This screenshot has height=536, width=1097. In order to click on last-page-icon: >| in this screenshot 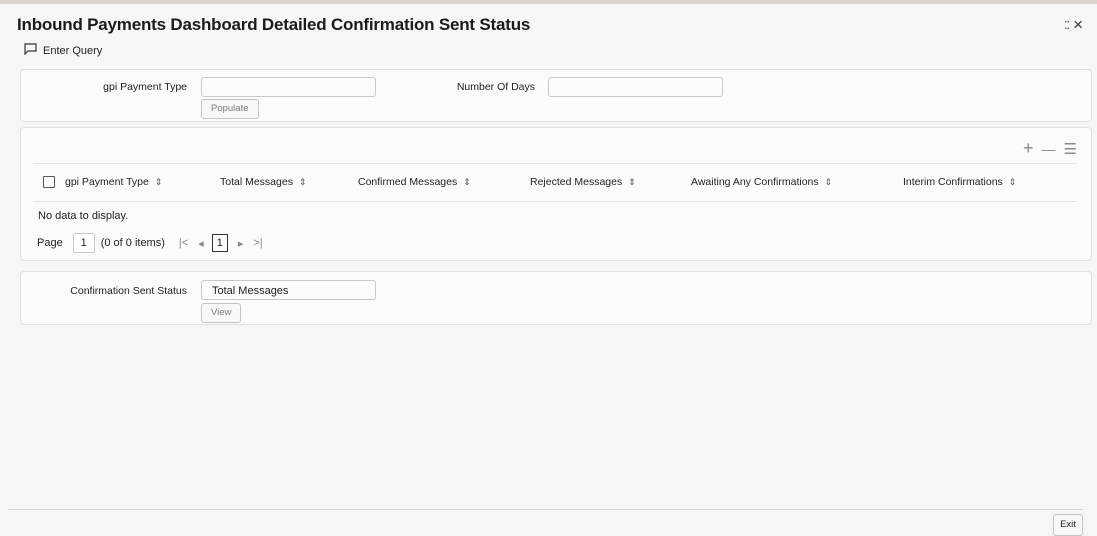, I will do `click(257, 243)`.